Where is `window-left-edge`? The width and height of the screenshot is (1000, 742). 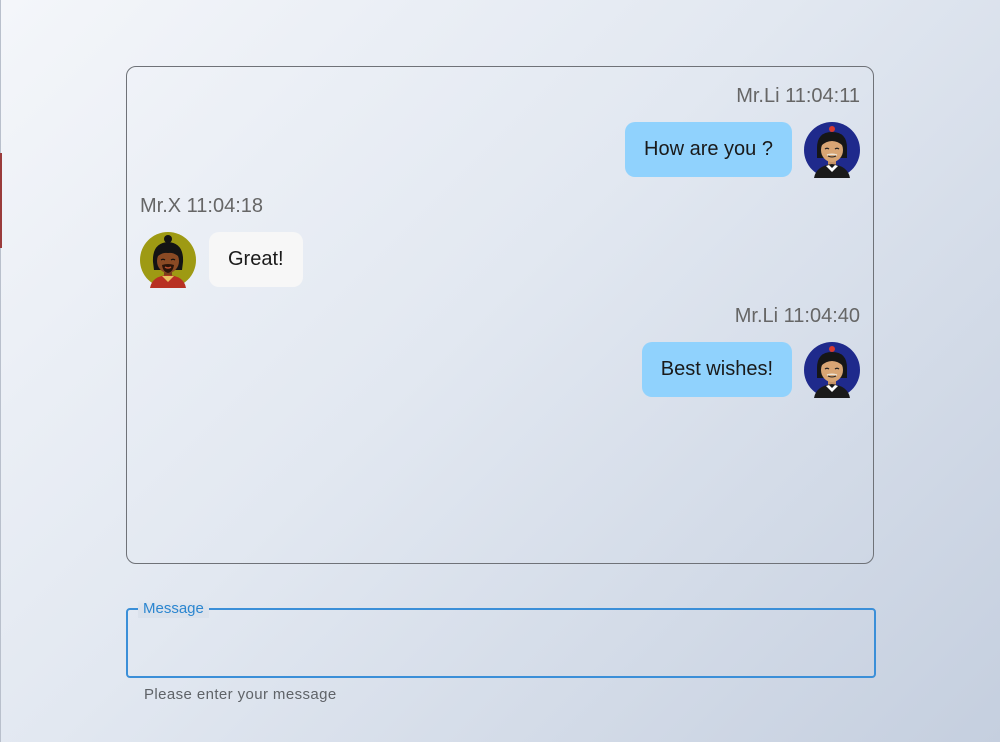
window-left-edge is located at coordinates (0, 371).